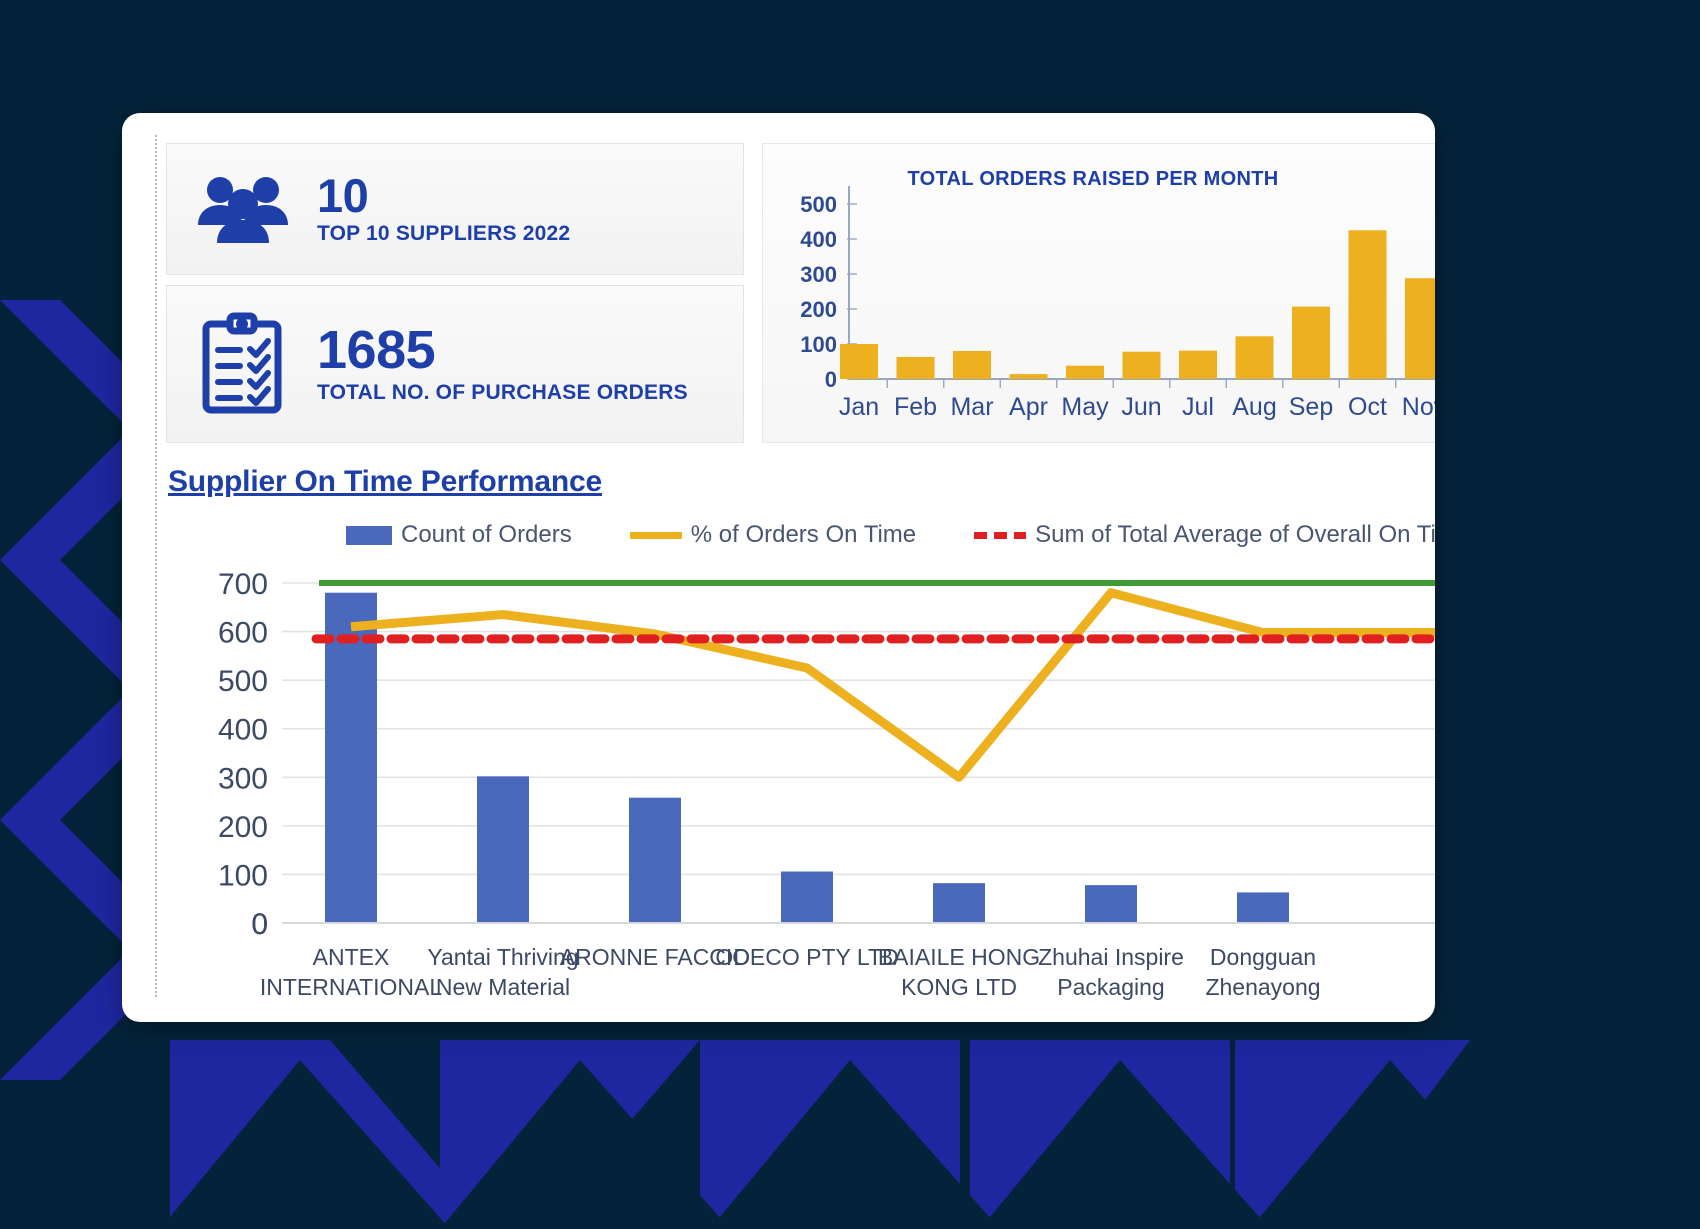 The width and height of the screenshot is (1700, 1229). Describe the element at coordinates (502, 957) in the screenshot. I see `supplier-x-label: Yantai Thriving` at that location.